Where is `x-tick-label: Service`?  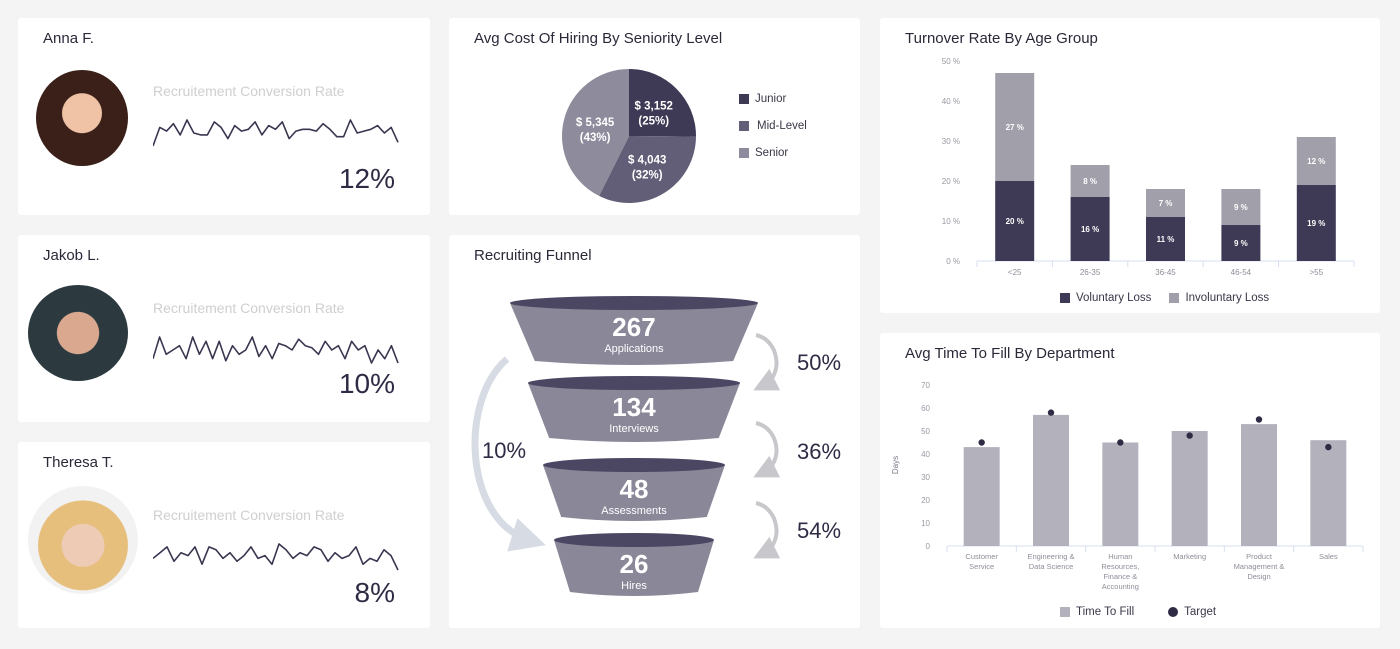
x-tick-label: Service is located at coordinates (981, 566).